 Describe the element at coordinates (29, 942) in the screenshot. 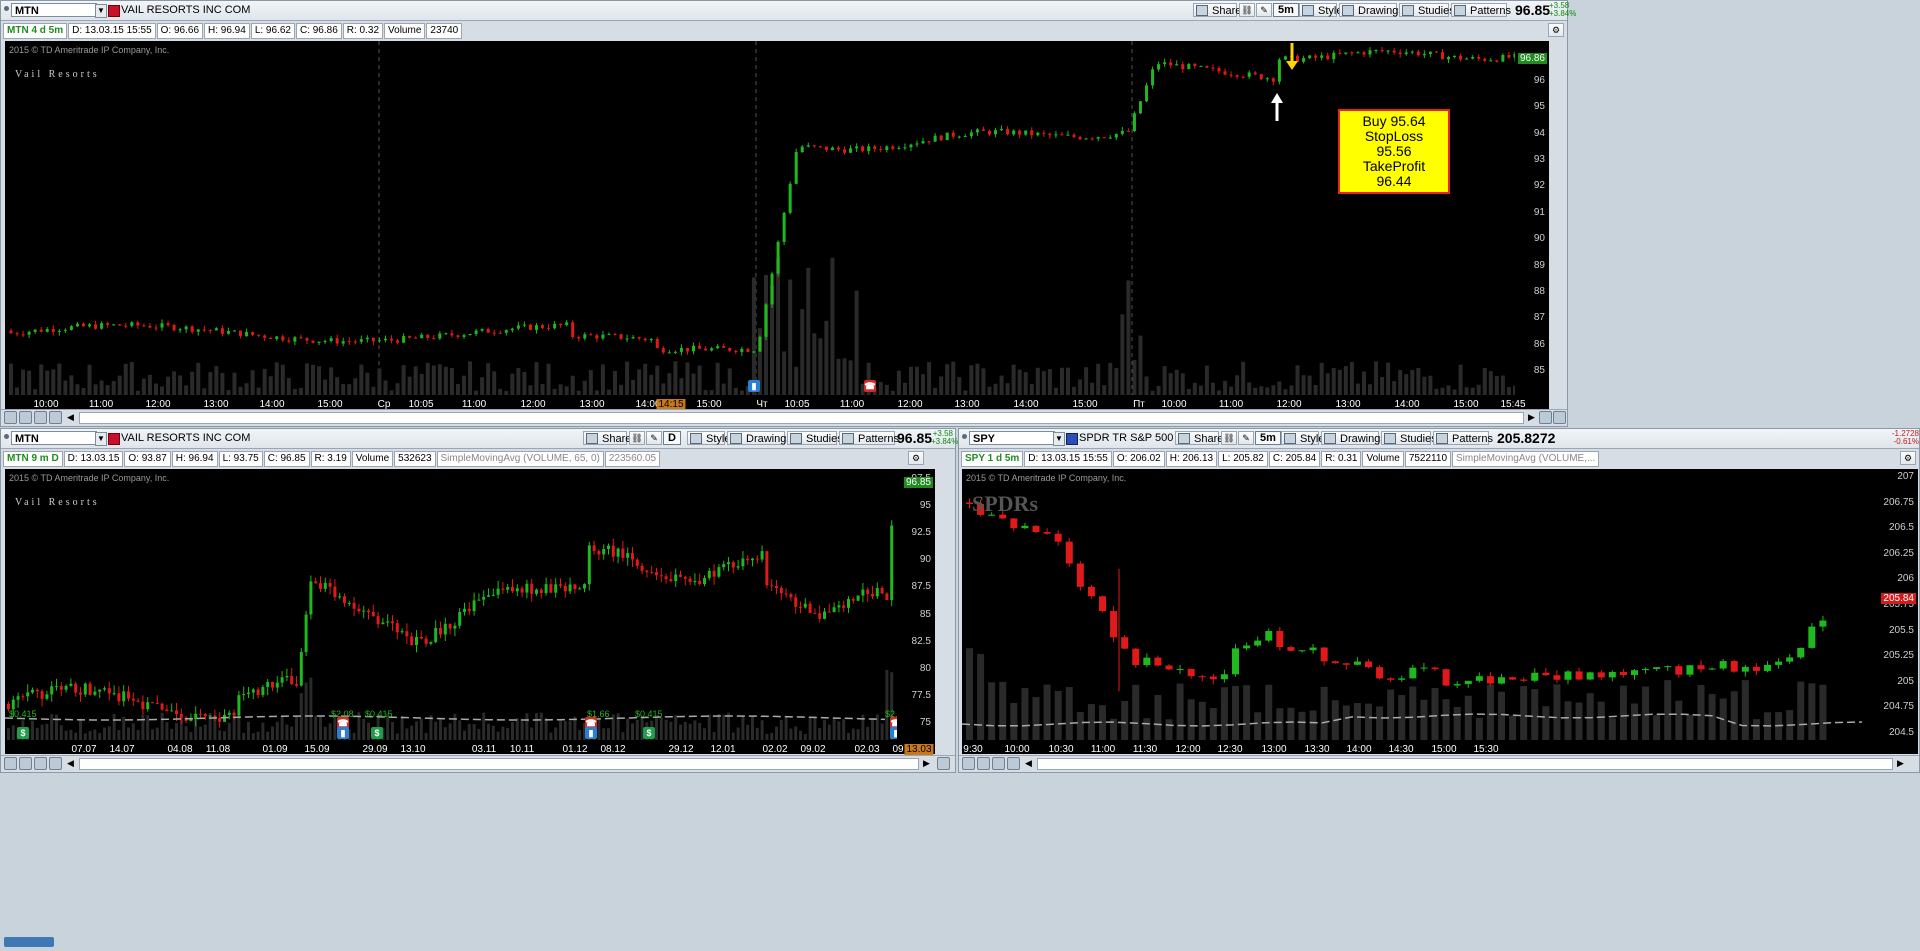

I see `status-tab` at that location.